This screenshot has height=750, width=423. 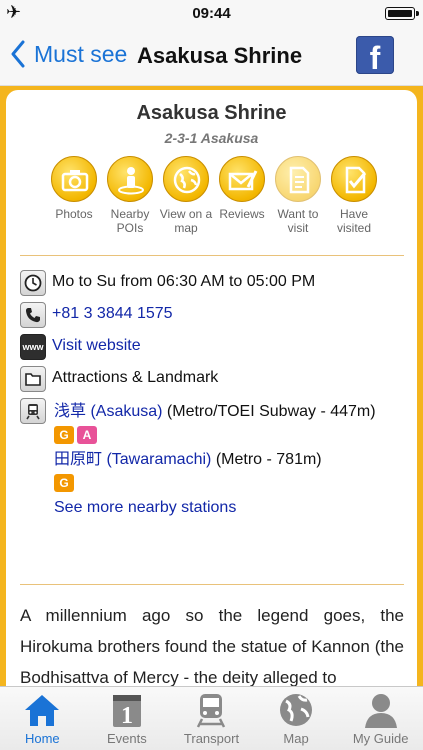 I want to click on visited-label-1: Have, so click(x=353, y=214).